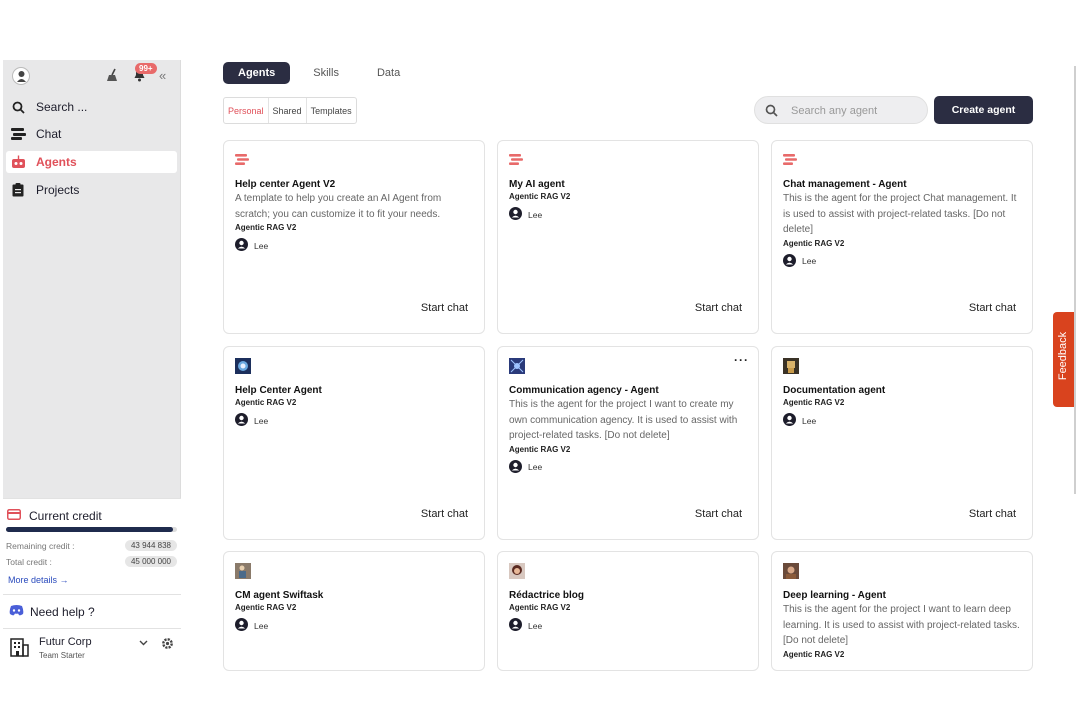 The height and width of the screenshot is (720, 1080). What do you see at coordinates (19, 649) in the screenshot?
I see `building-icon` at bounding box center [19, 649].